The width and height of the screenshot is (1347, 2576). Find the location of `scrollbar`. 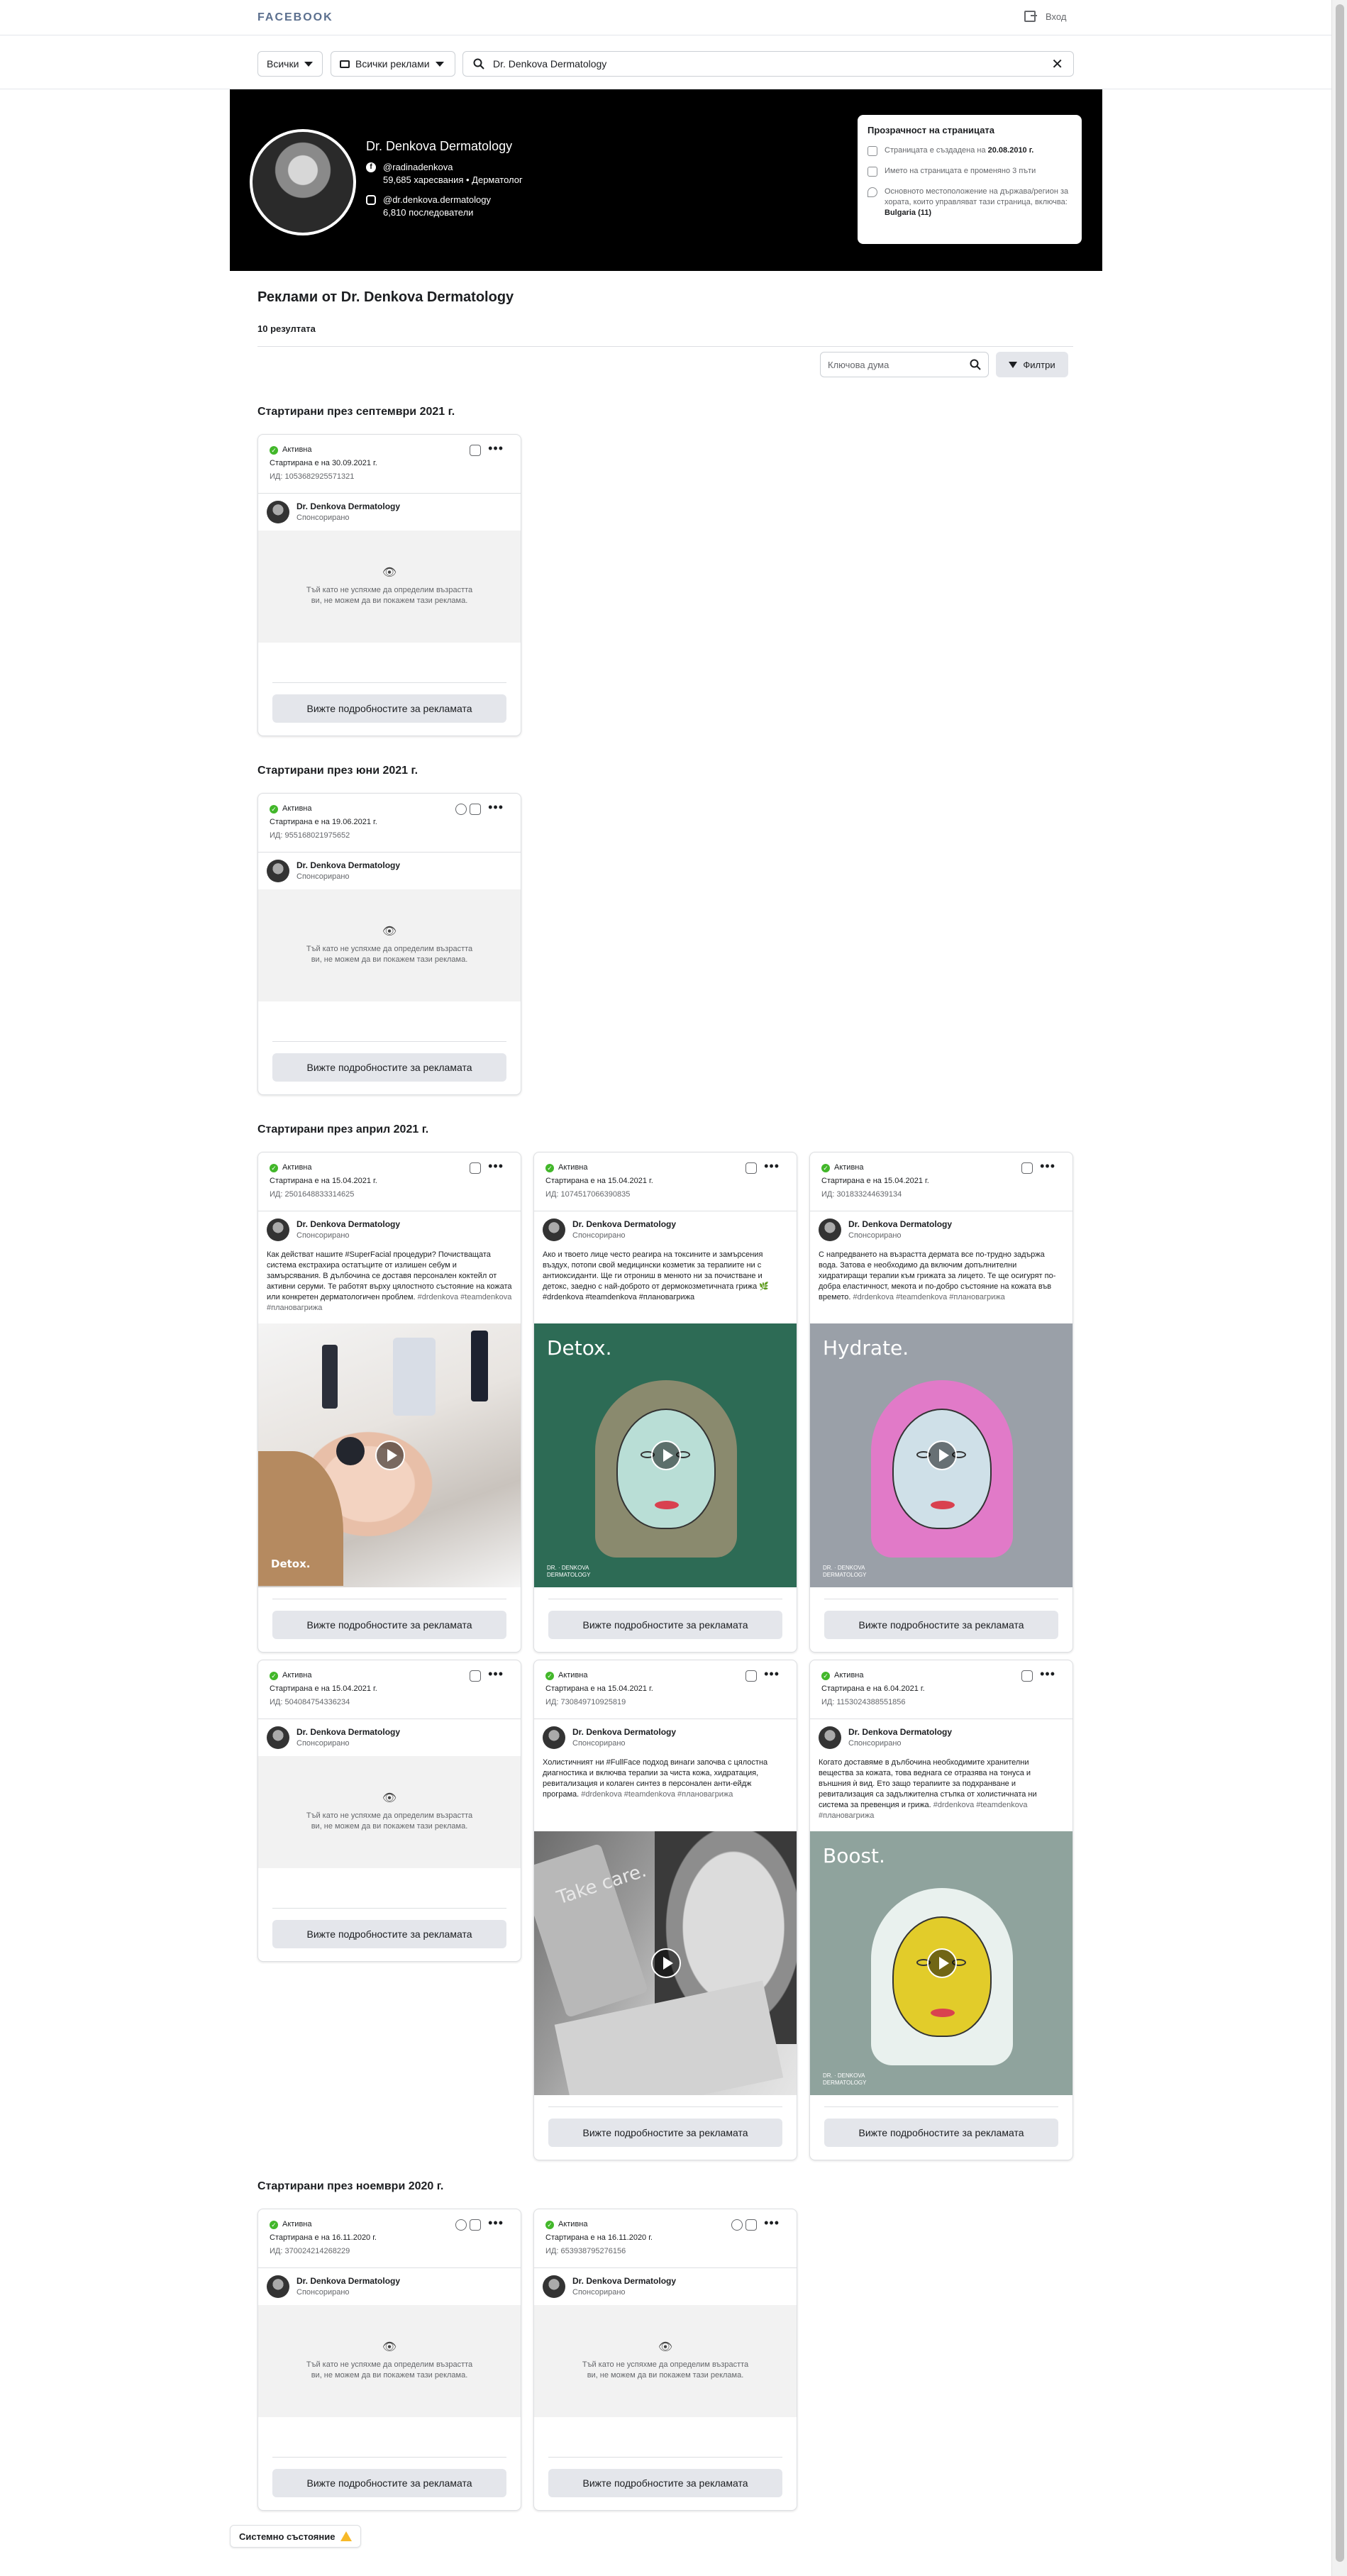

scrollbar is located at coordinates (1339, 1288).